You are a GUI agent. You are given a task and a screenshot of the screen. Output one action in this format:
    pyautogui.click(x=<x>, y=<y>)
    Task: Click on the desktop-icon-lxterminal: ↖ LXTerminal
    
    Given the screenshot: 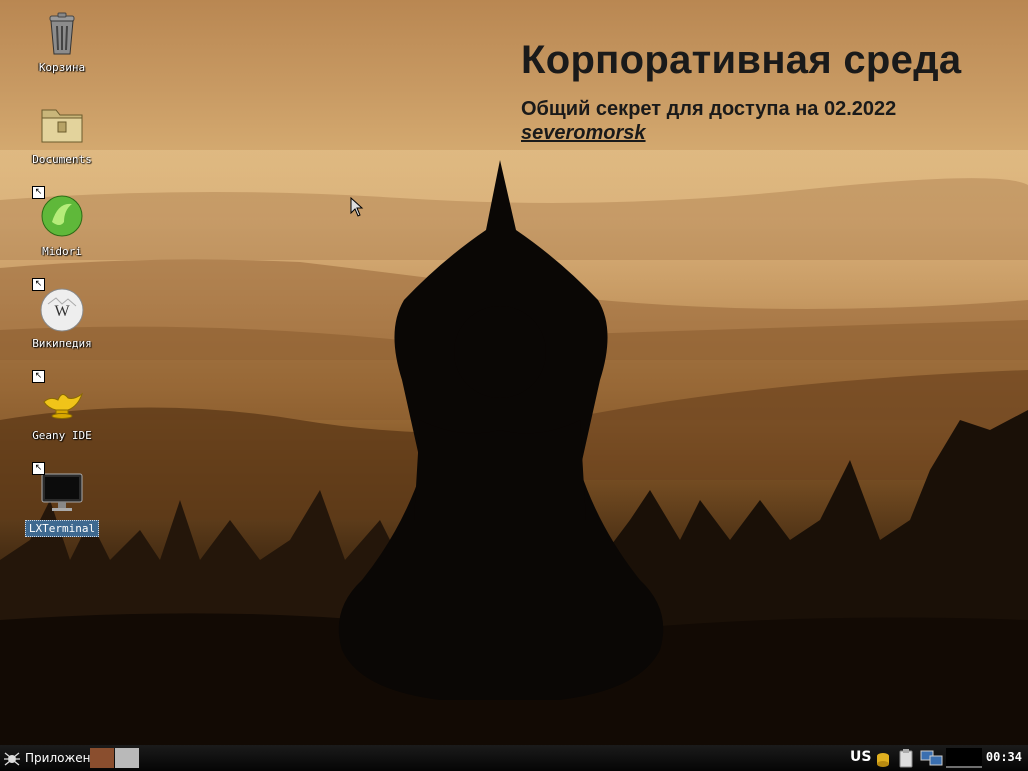 What is the action you would take?
    pyautogui.click(x=62, y=499)
    